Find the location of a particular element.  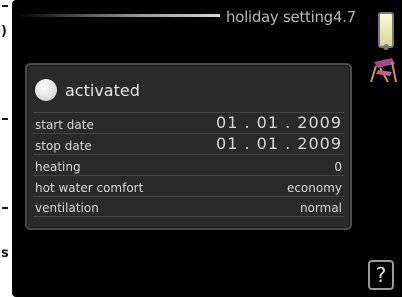

setting-label: hot water comfort is located at coordinates (89, 188).